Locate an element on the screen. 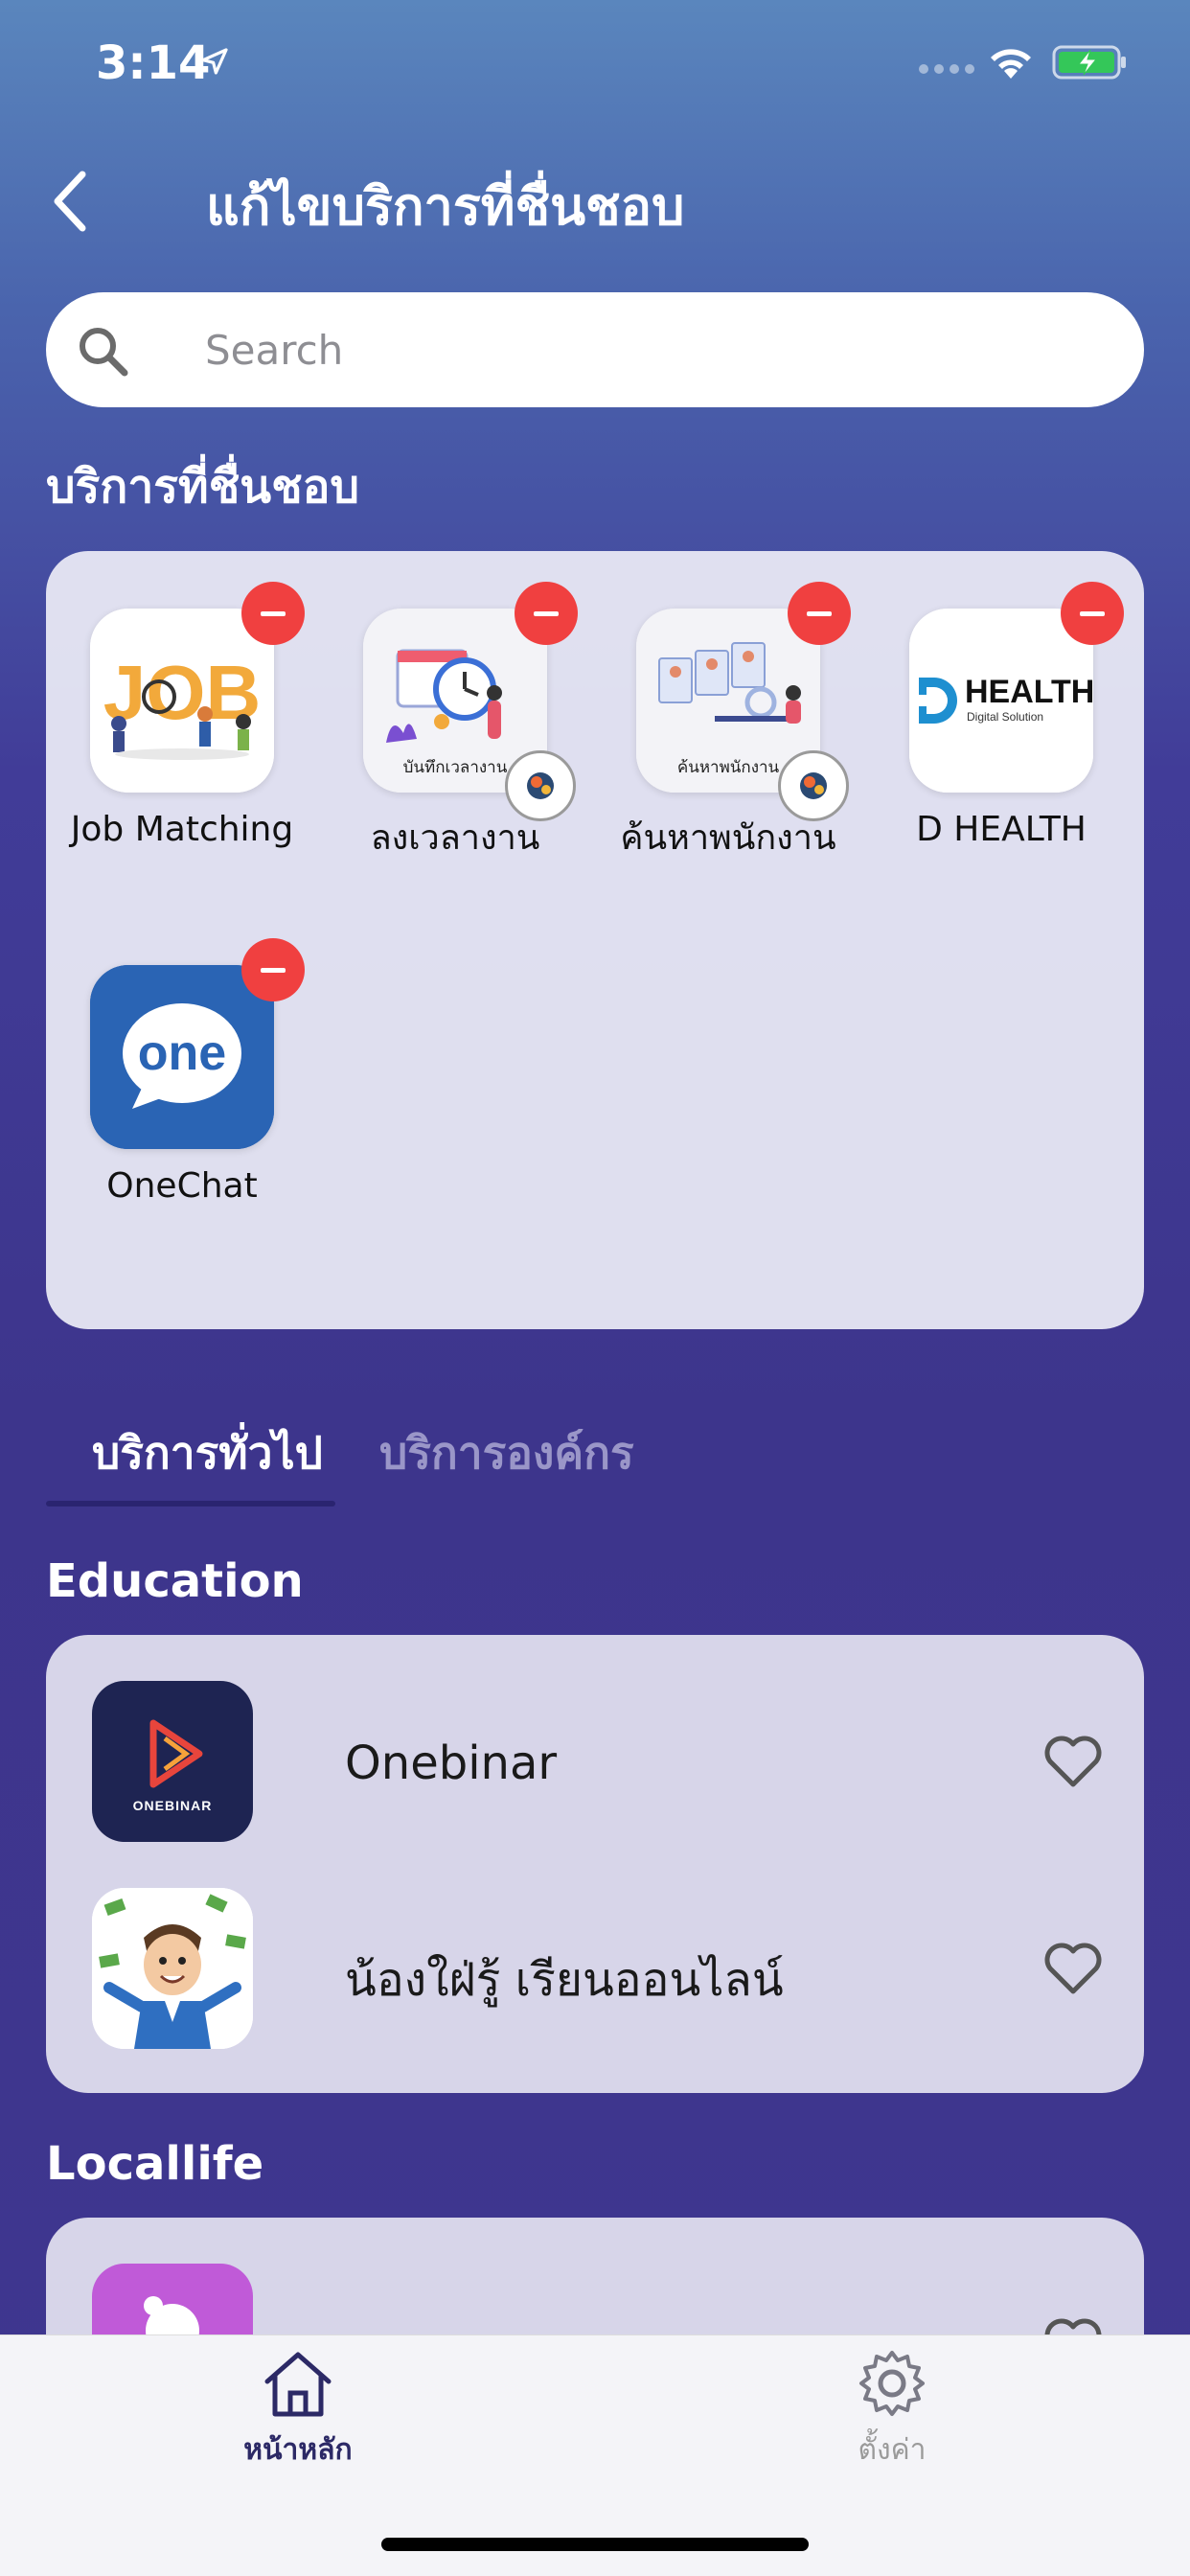  d-health-logo-text: HEALTH is located at coordinates (1030, 692).